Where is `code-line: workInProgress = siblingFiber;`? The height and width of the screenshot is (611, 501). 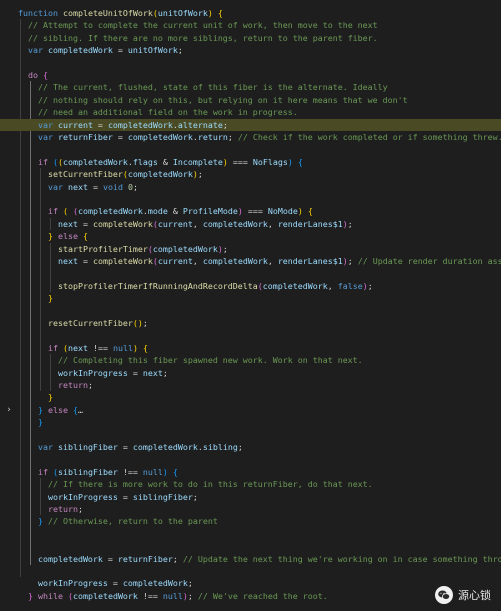 code-line: workInProgress = siblingFiber; is located at coordinates (250, 497).